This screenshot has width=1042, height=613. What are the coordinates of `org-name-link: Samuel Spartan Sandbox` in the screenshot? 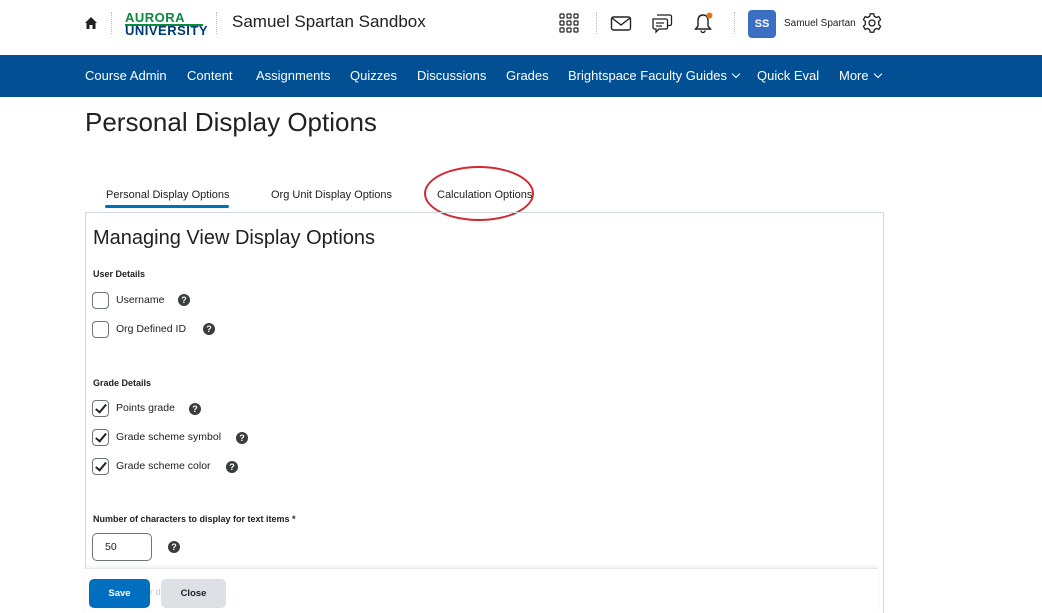 It's located at (329, 22).